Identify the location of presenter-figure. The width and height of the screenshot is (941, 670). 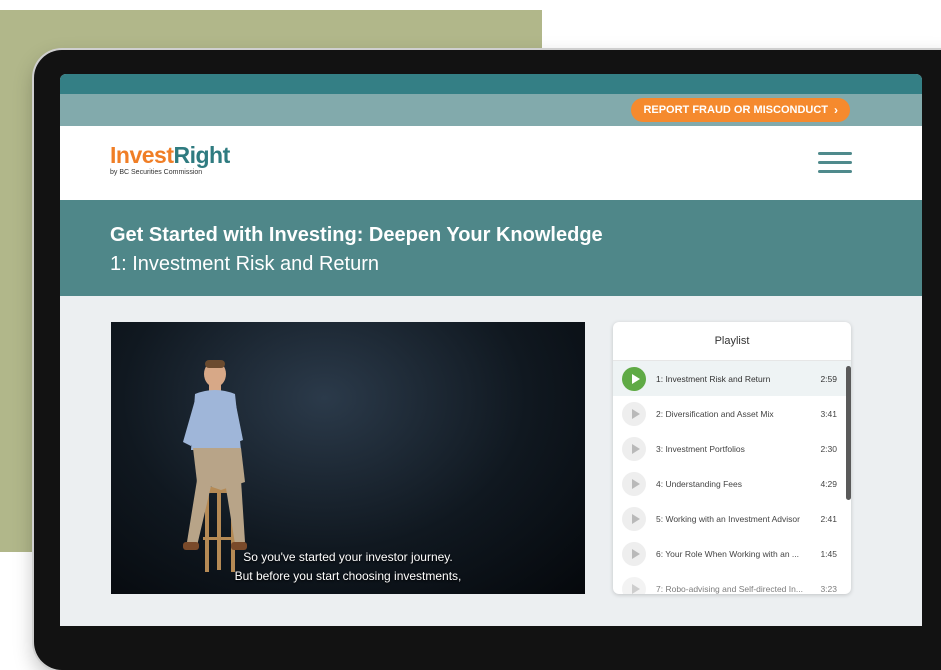
(215, 455).